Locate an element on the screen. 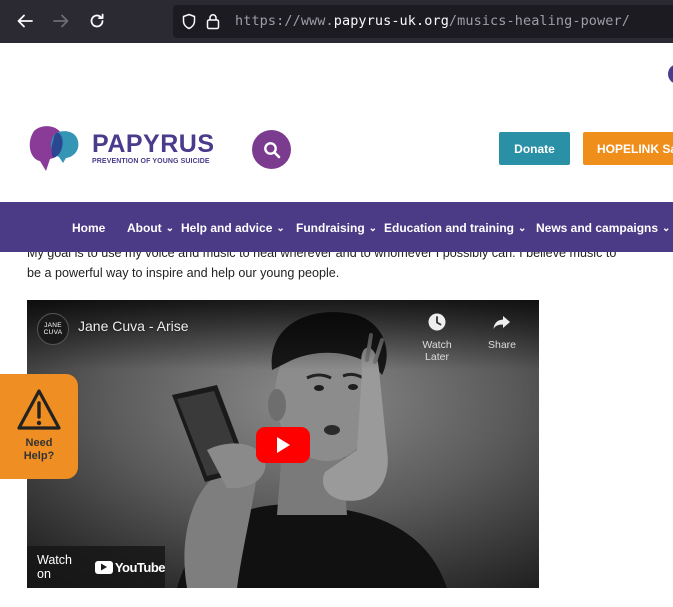  nav-item-label: Help and advice is located at coordinates (227, 228).